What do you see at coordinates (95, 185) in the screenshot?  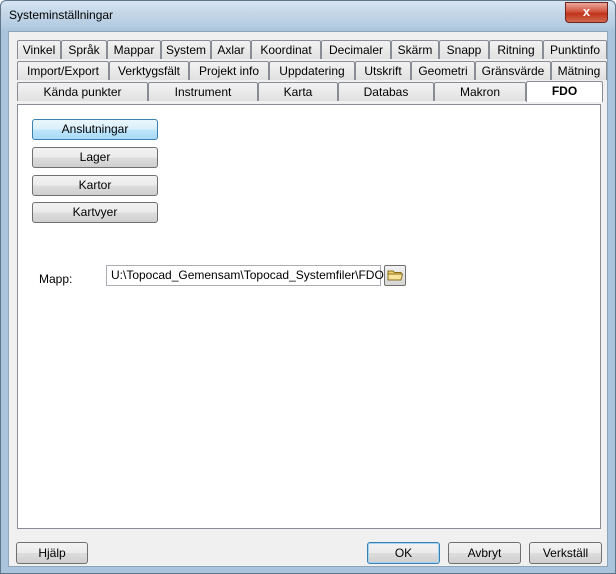 I see `kartor-button: Kartor` at bounding box center [95, 185].